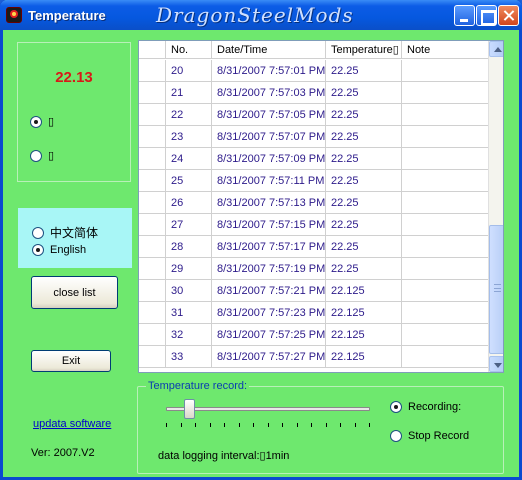 Image resolution: width=522 pixels, height=480 pixels. What do you see at coordinates (439, 436) in the screenshot?
I see `stop-record-label: Stop Record` at bounding box center [439, 436].